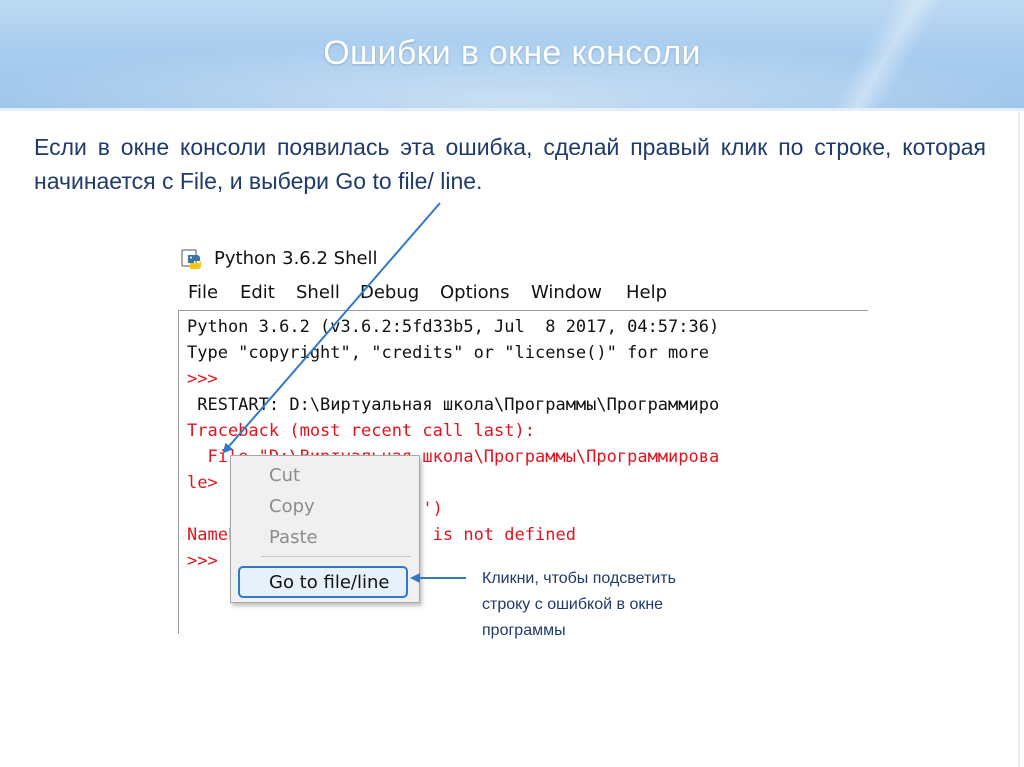  I want to click on title-bar: Python 3.6.2 Shell, so click(523, 258).